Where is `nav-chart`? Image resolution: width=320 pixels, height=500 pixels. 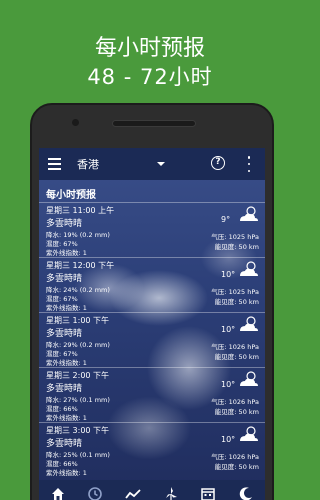
nav-chart is located at coordinates (133, 490).